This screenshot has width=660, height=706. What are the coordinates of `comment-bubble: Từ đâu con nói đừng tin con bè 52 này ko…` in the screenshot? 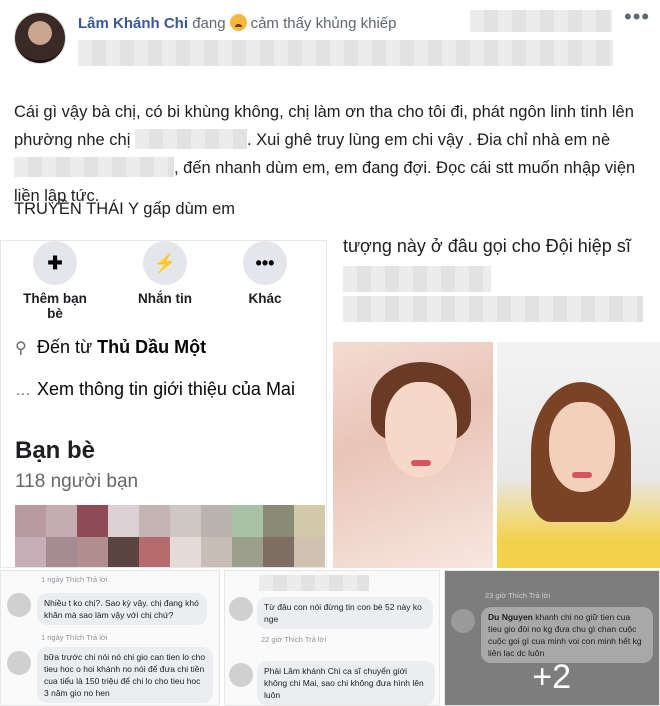 It's located at (345, 613).